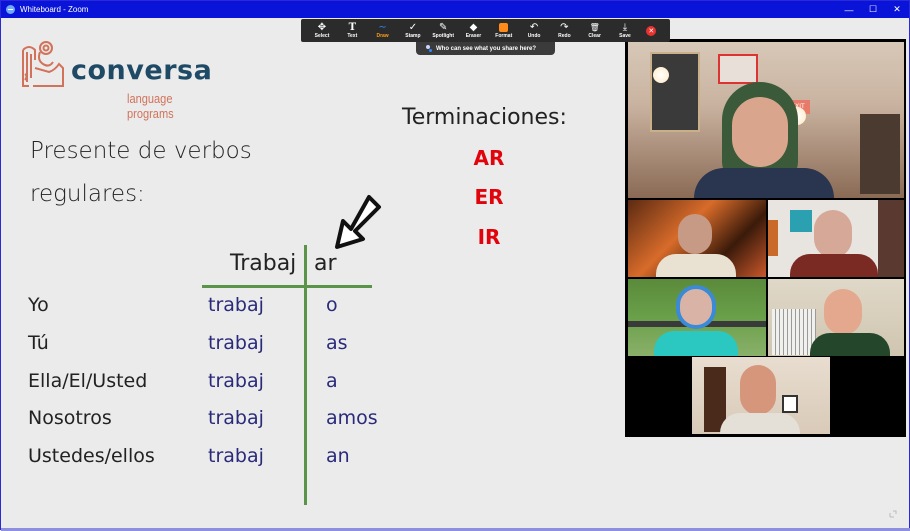 The height and width of the screenshot is (531, 910). Describe the element at coordinates (880, 154) in the screenshot. I see `shelf` at that location.